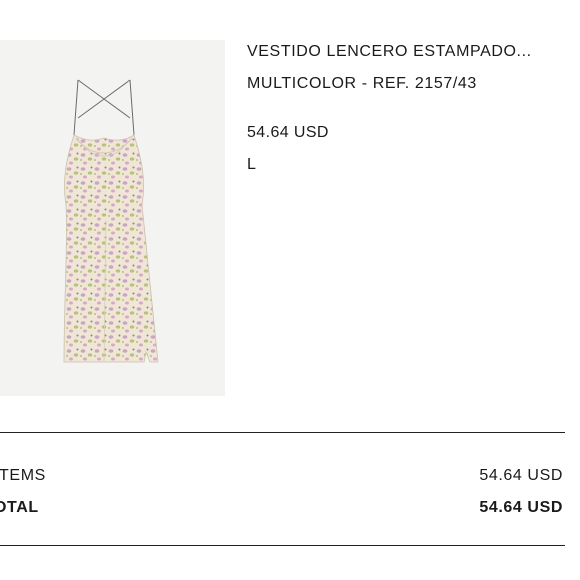 The width and height of the screenshot is (580, 580). Describe the element at coordinates (521, 507) in the screenshot. I see `total-value: 54.64 USD` at that location.